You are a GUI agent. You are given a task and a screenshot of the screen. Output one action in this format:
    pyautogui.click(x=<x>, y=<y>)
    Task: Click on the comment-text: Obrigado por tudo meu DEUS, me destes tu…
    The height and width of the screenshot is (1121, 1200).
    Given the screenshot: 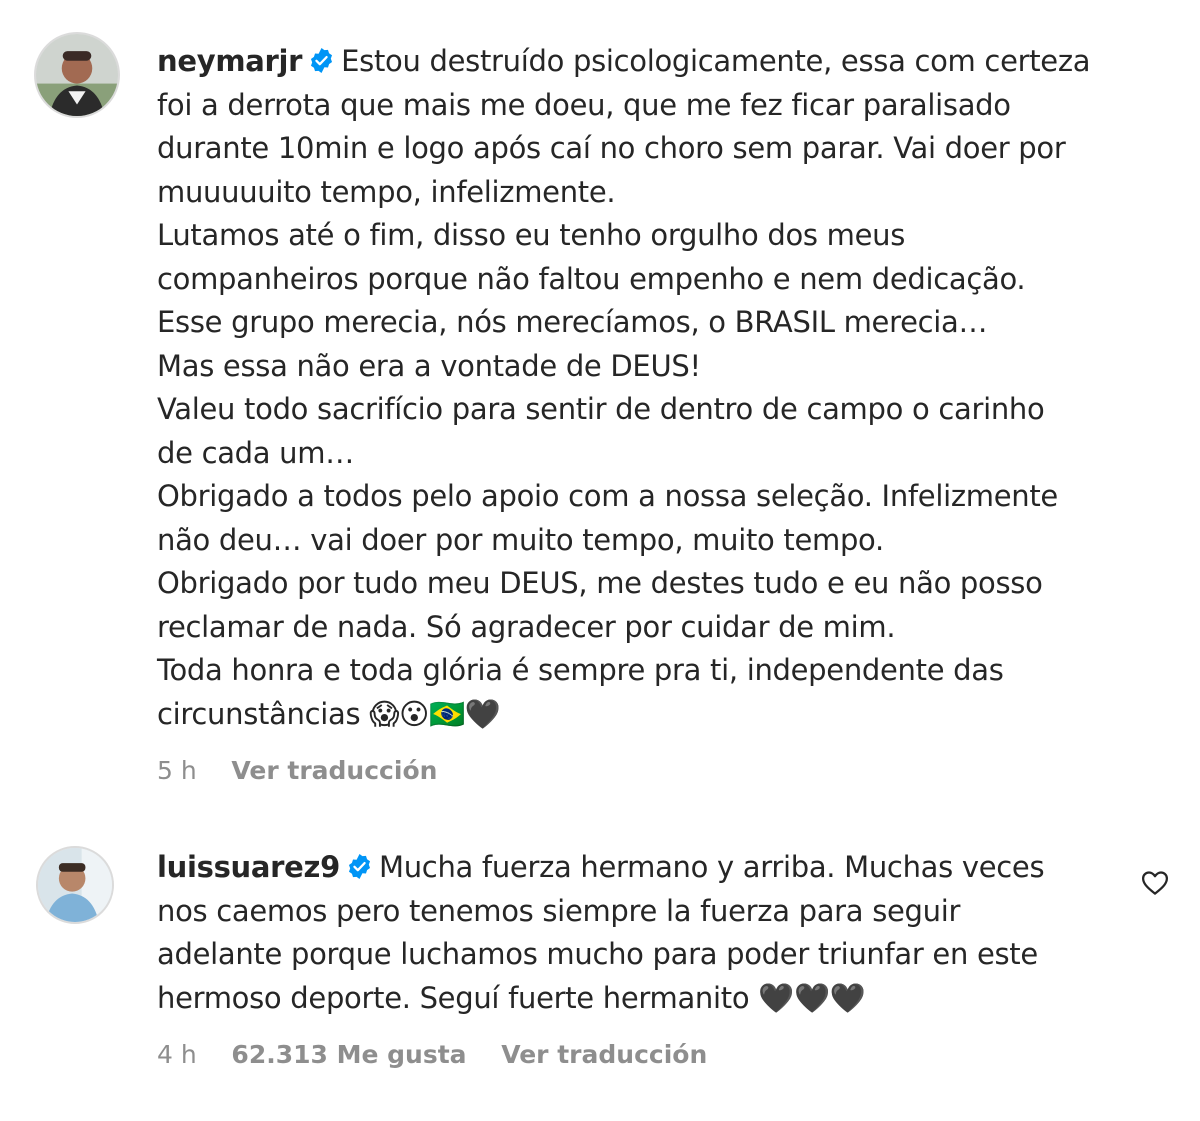 What is the action you would take?
    pyautogui.click(x=600, y=583)
    